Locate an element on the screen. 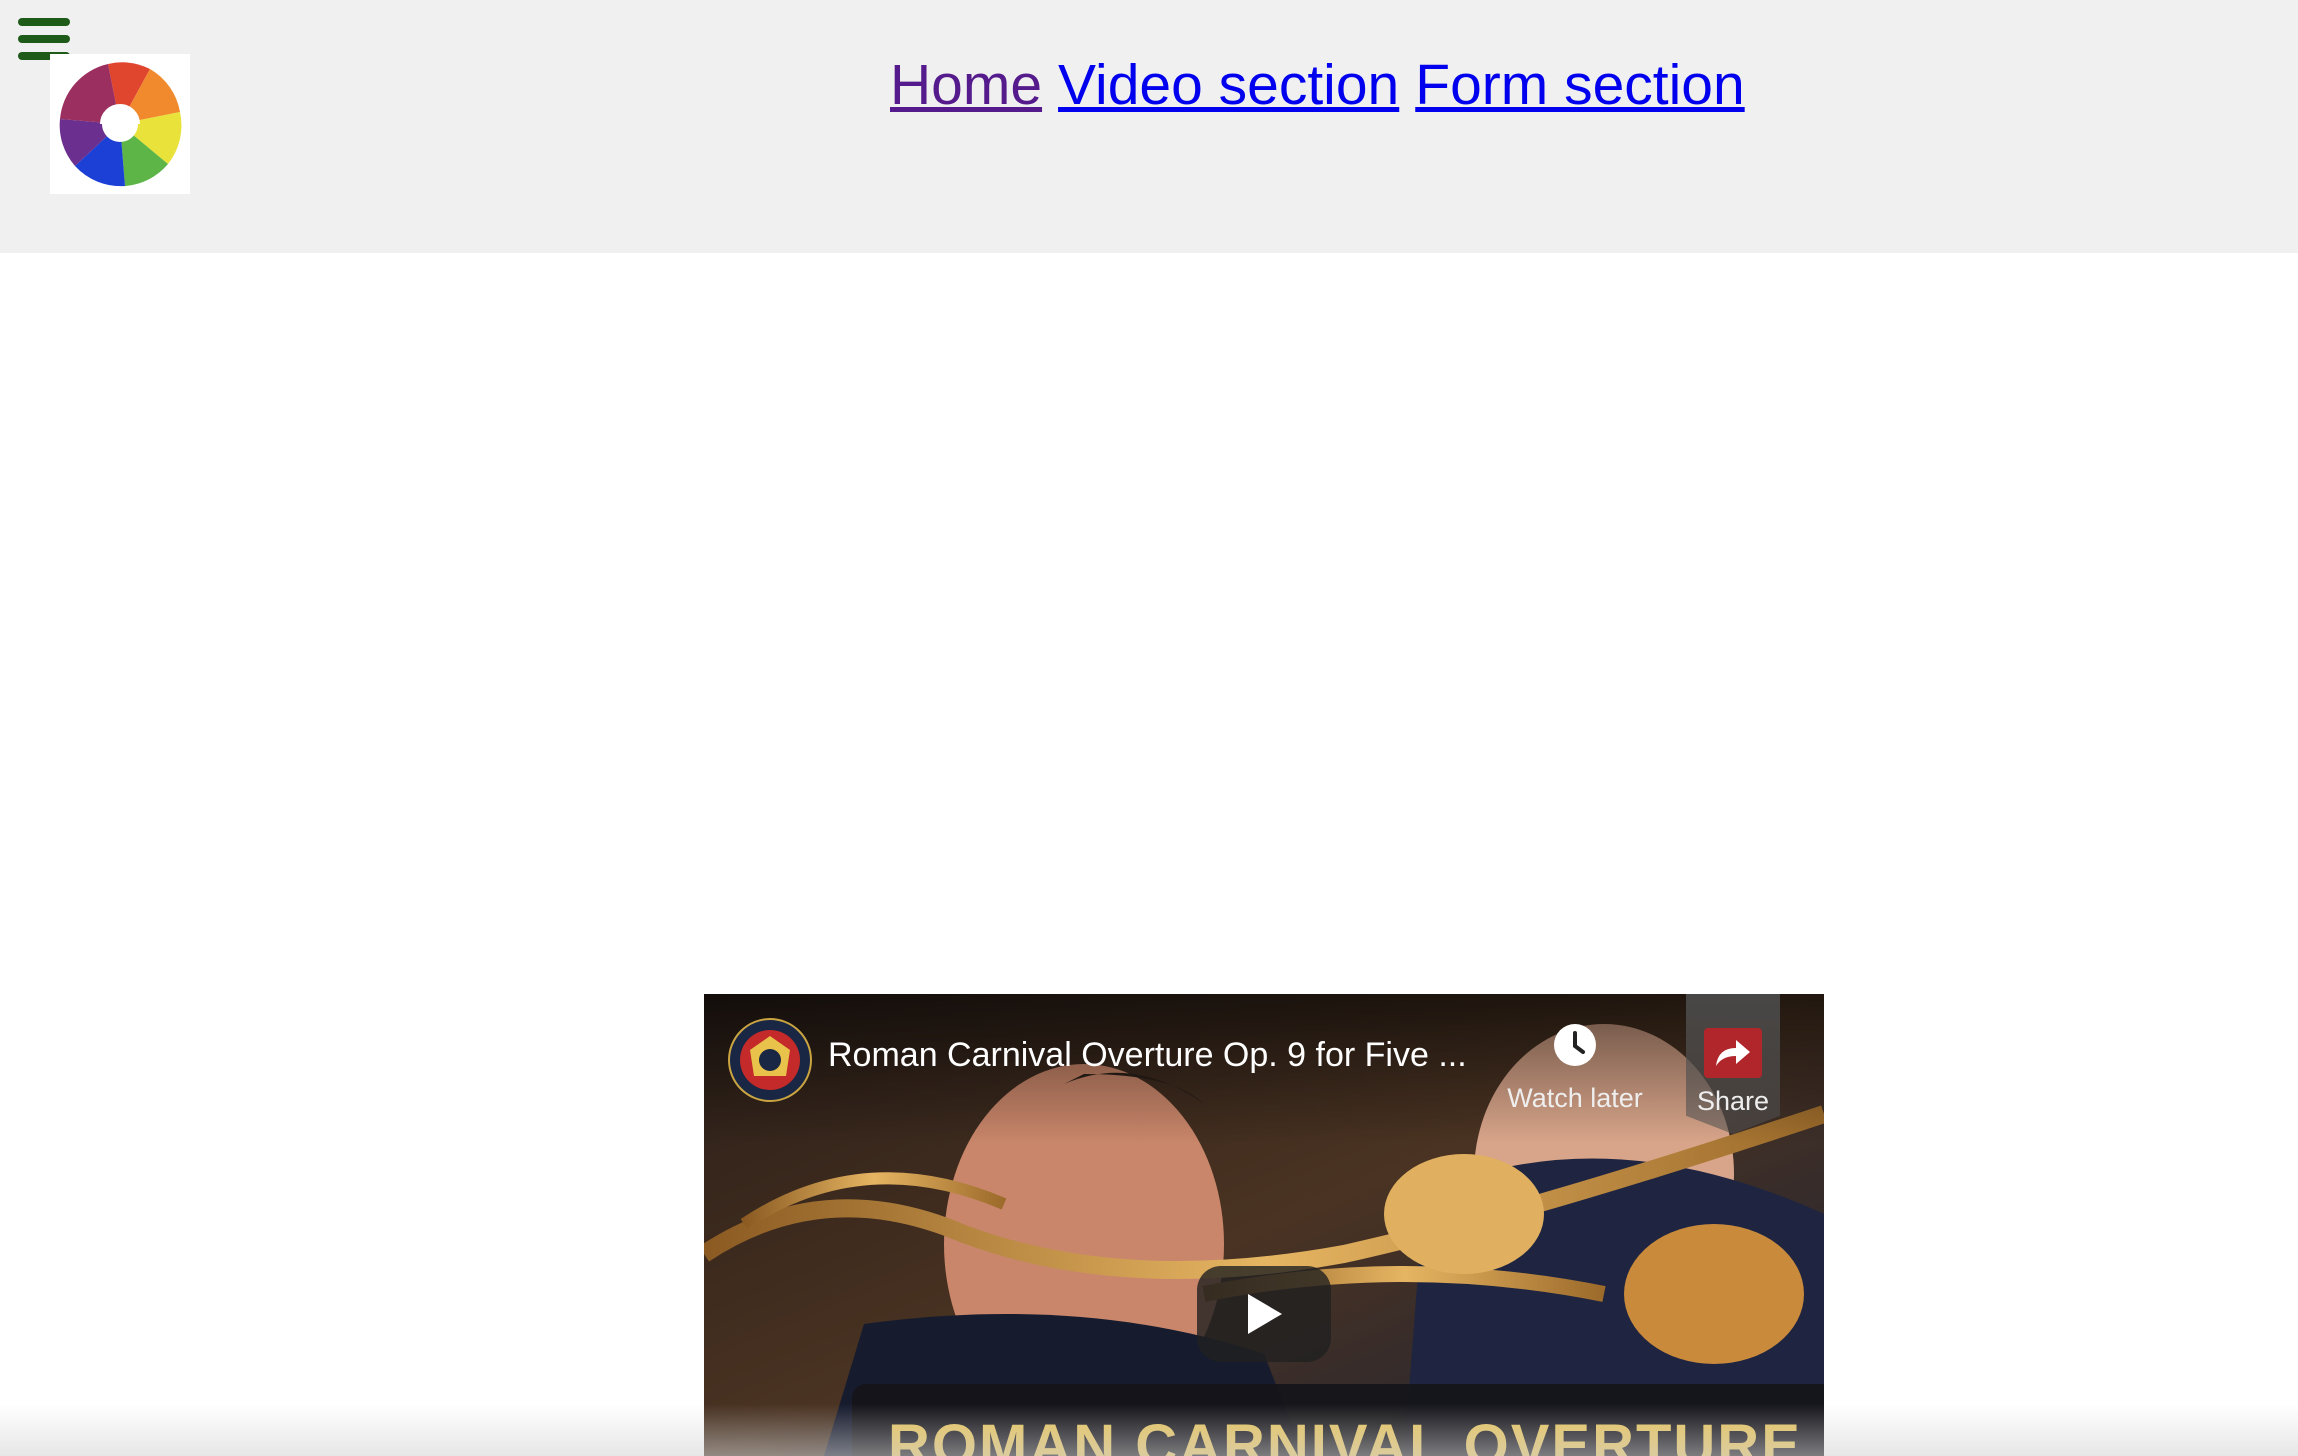  video-banner: ROMAN CARNIVAL OVERTURE is located at coordinates (1338, 1420).